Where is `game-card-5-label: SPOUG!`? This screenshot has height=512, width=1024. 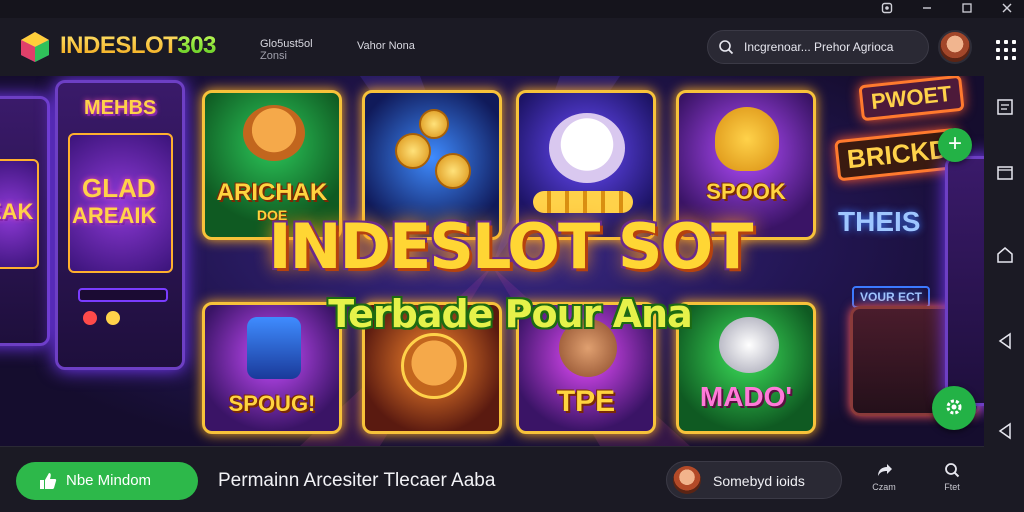
game-card-5-label: SPOUG! is located at coordinates (272, 403).